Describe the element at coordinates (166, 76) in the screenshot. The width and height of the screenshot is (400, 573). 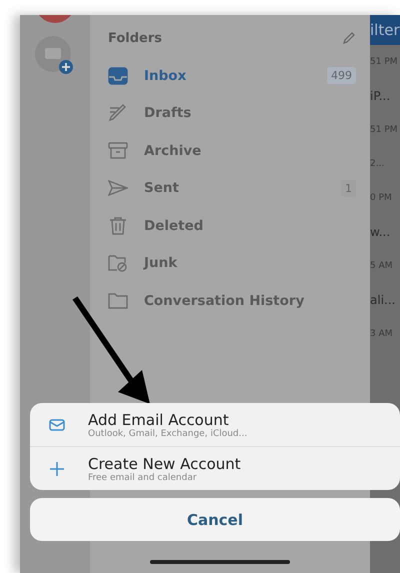
I see `folder-label: Inbox` at that location.